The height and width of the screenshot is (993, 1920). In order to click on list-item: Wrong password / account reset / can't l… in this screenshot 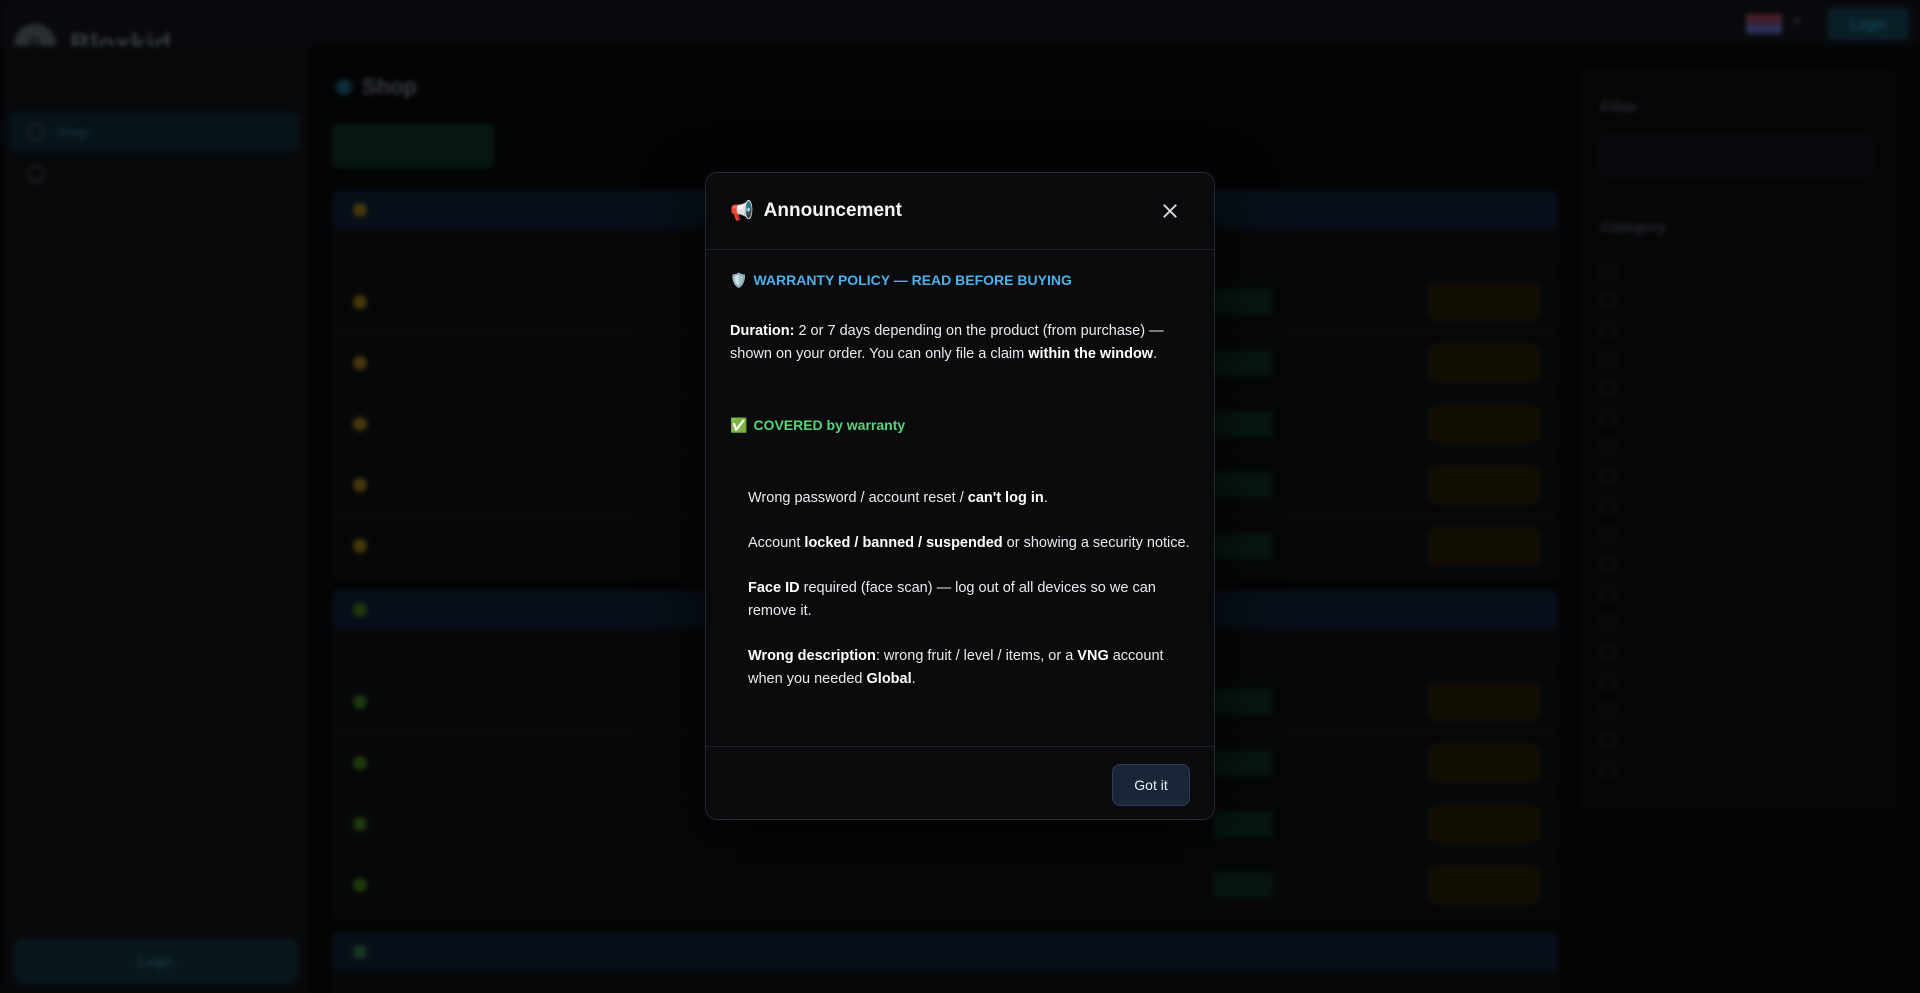, I will do `click(898, 498)`.